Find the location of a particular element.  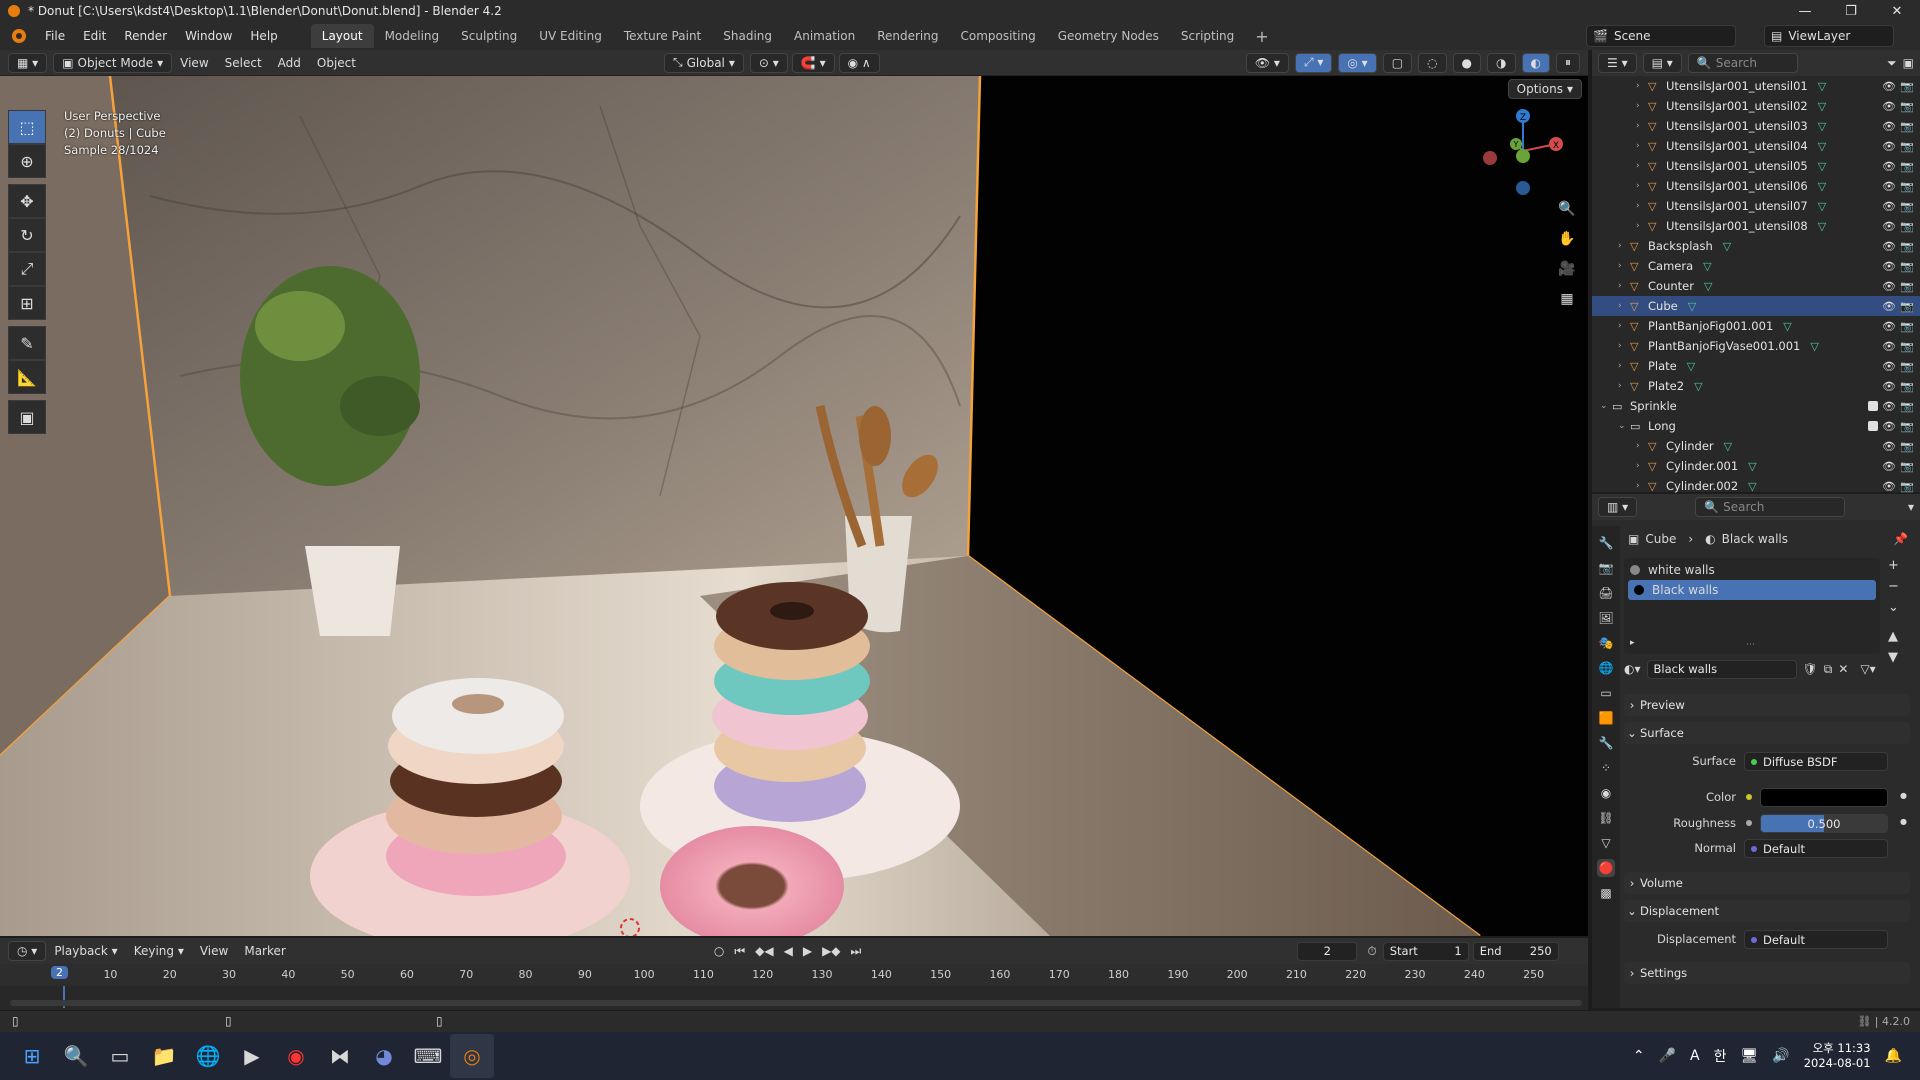

tab-uv-editing: UV Editing is located at coordinates (570, 36).